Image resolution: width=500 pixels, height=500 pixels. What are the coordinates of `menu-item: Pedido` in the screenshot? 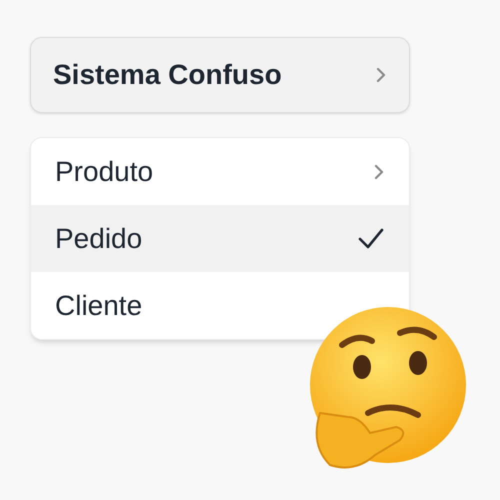 It's located at (98, 239).